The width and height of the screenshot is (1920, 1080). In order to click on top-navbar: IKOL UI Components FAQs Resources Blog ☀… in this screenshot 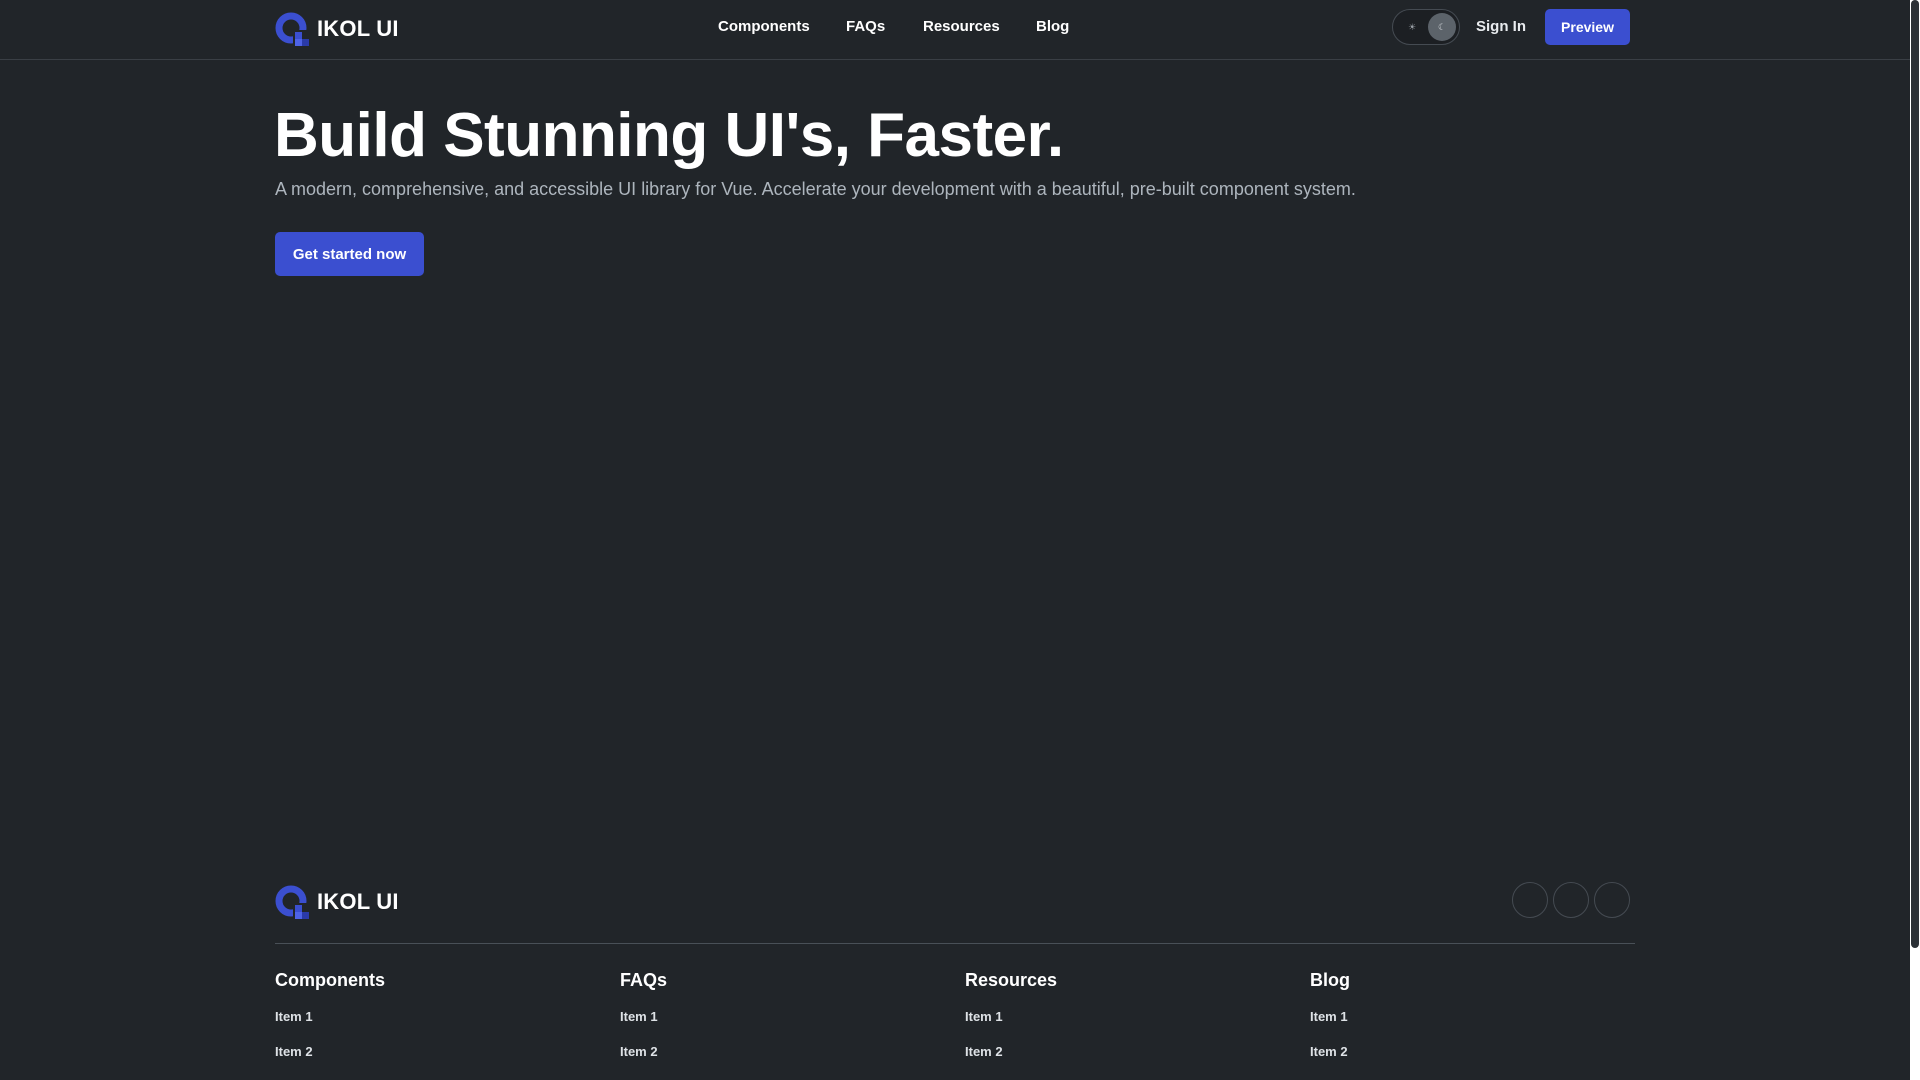, I will do `click(955, 30)`.